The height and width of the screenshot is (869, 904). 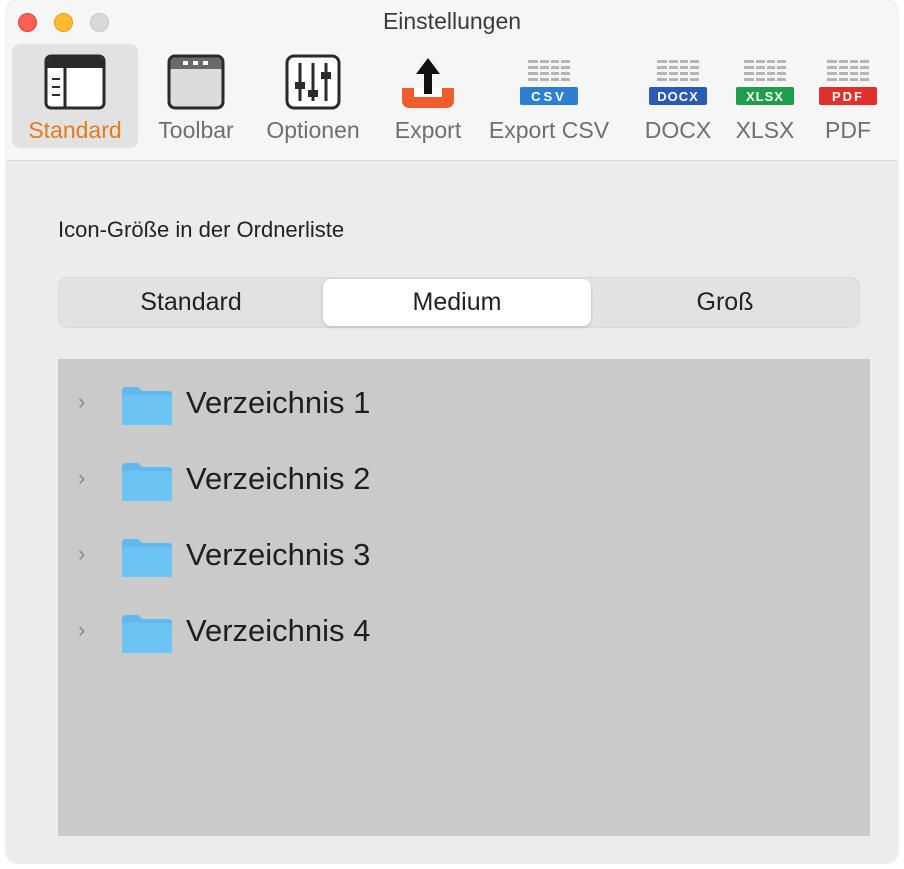 What do you see at coordinates (678, 82) in the screenshot?
I see `docx-file-icon: DOCX` at bounding box center [678, 82].